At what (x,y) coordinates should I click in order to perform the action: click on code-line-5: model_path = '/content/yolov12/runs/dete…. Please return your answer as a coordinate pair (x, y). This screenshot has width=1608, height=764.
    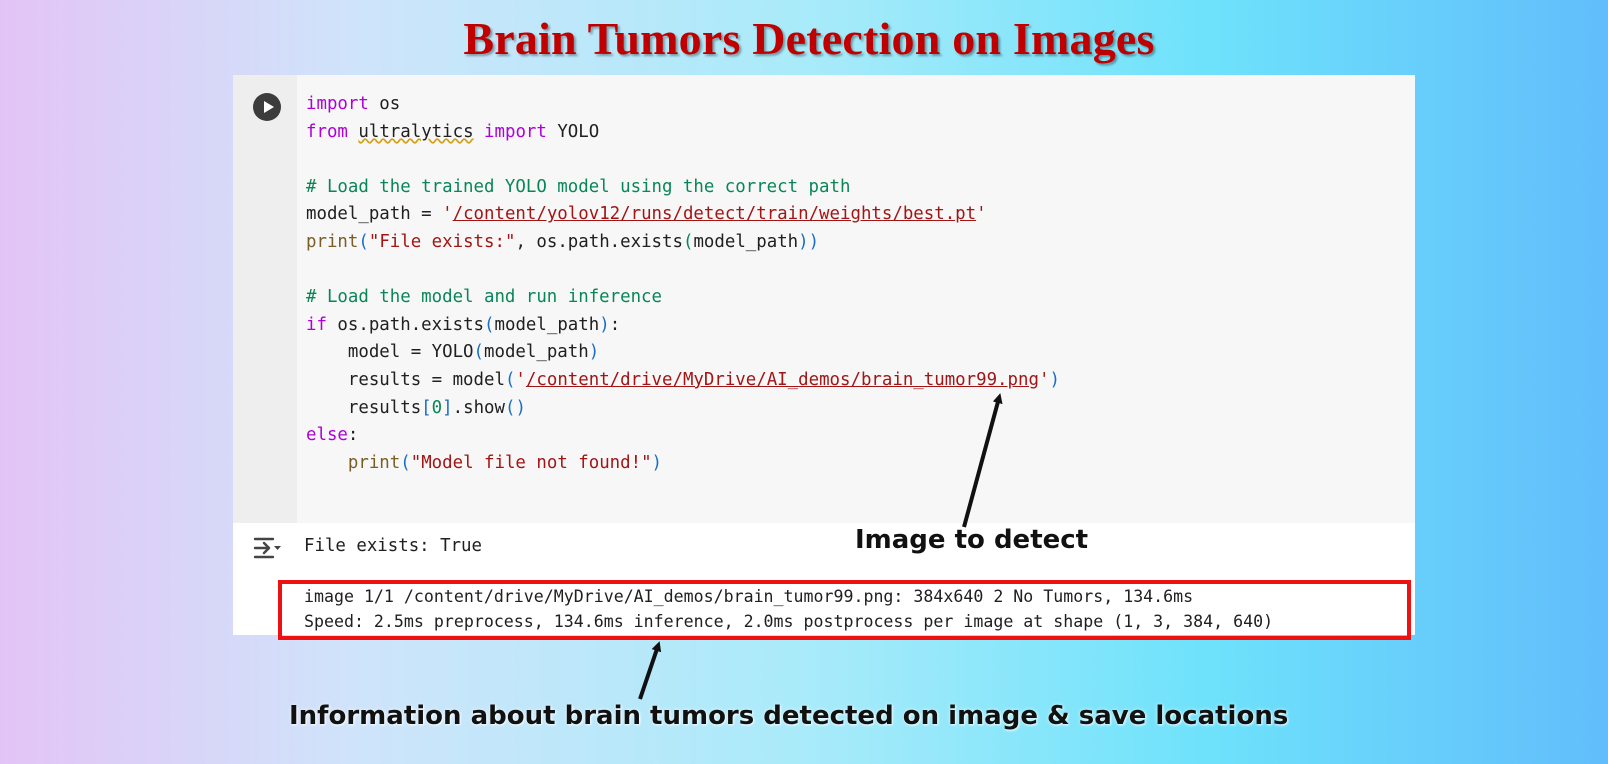
    Looking at the image, I should click on (646, 214).